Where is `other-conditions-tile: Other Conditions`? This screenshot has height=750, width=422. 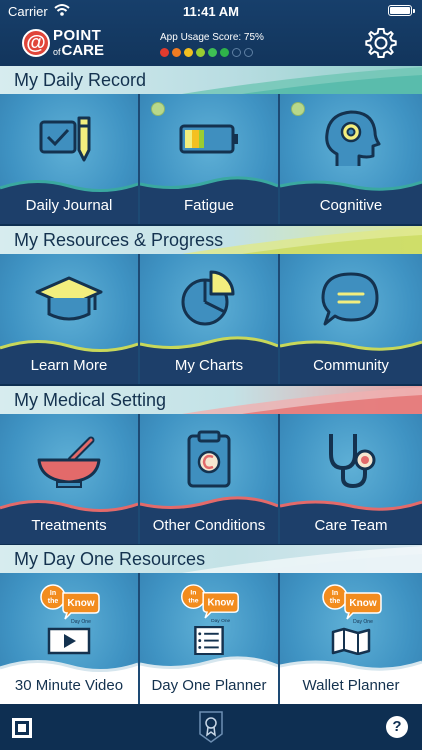
other-conditions-tile: Other Conditions is located at coordinates (210, 479).